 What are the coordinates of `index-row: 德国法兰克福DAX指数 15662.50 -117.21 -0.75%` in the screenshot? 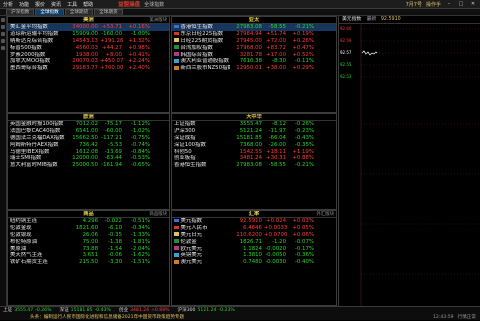 It's located at (88, 138).